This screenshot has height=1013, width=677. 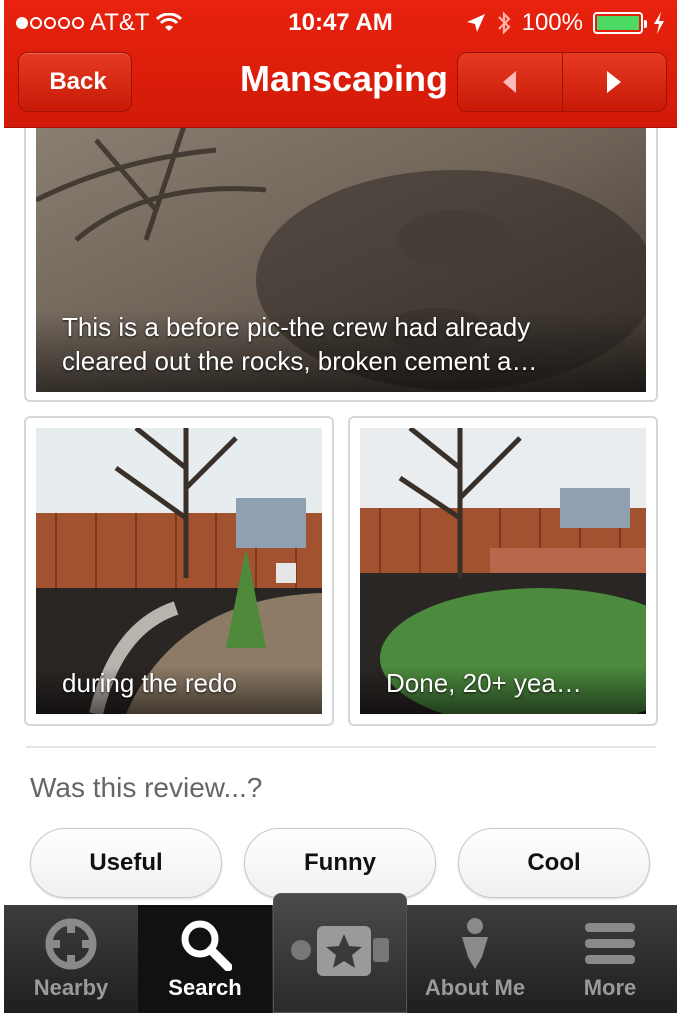 What do you see at coordinates (475, 23) in the screenshot?
I see `location-arrow-icon` at bounding box center [475, 23].